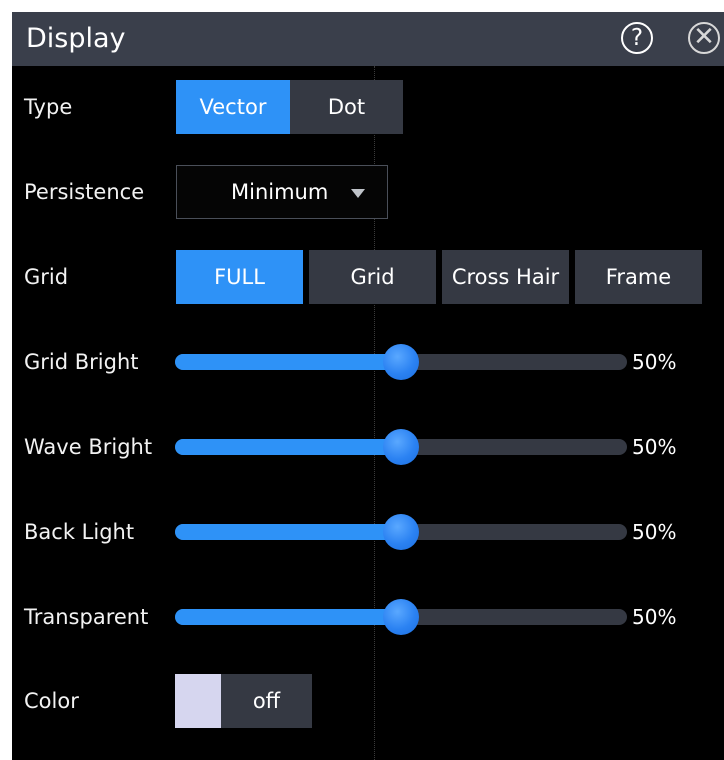  Describe the element at coordinates (654, 447) in the screenshot. I see `wave-bright-value: 50%` at that location.